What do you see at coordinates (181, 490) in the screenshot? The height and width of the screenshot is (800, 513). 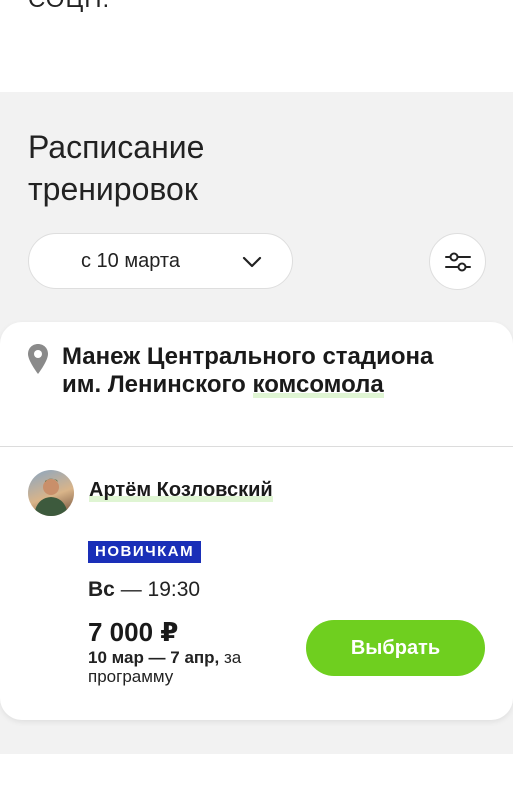 I see `trainer-name: Артём Козловский` at bounding box center [181, 490].